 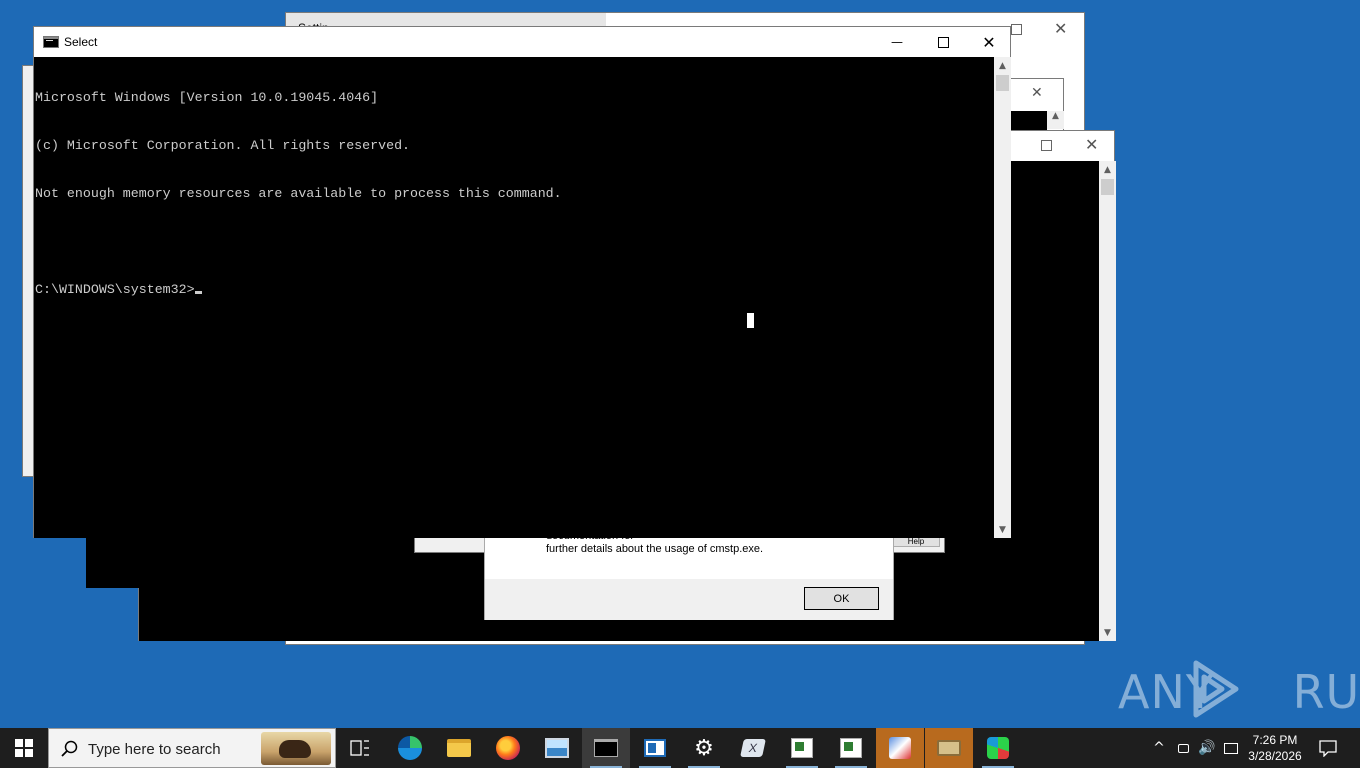 What do you see at coordinates (113, 562) in the screenshot?
I see `background-console-strip` at bounding box center [113, 562].